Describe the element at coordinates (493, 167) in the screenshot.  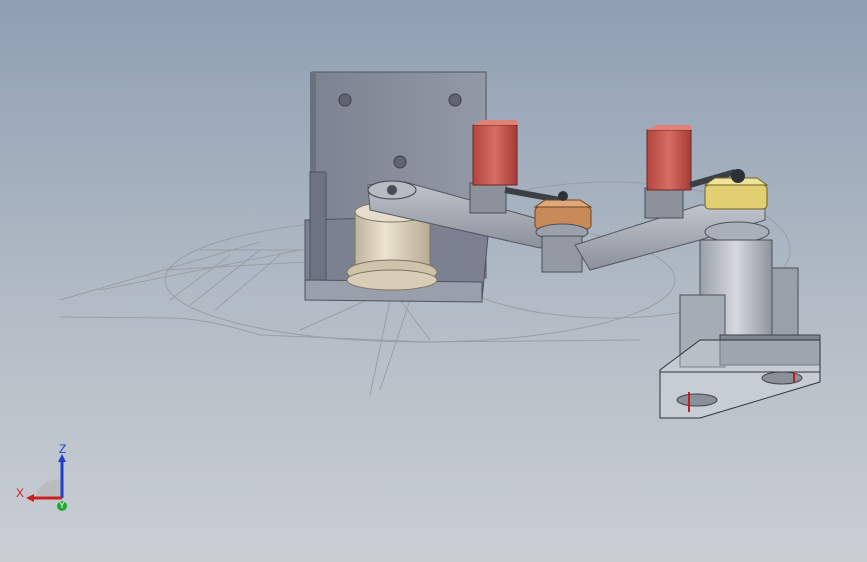
I see `first-motor` at that location.